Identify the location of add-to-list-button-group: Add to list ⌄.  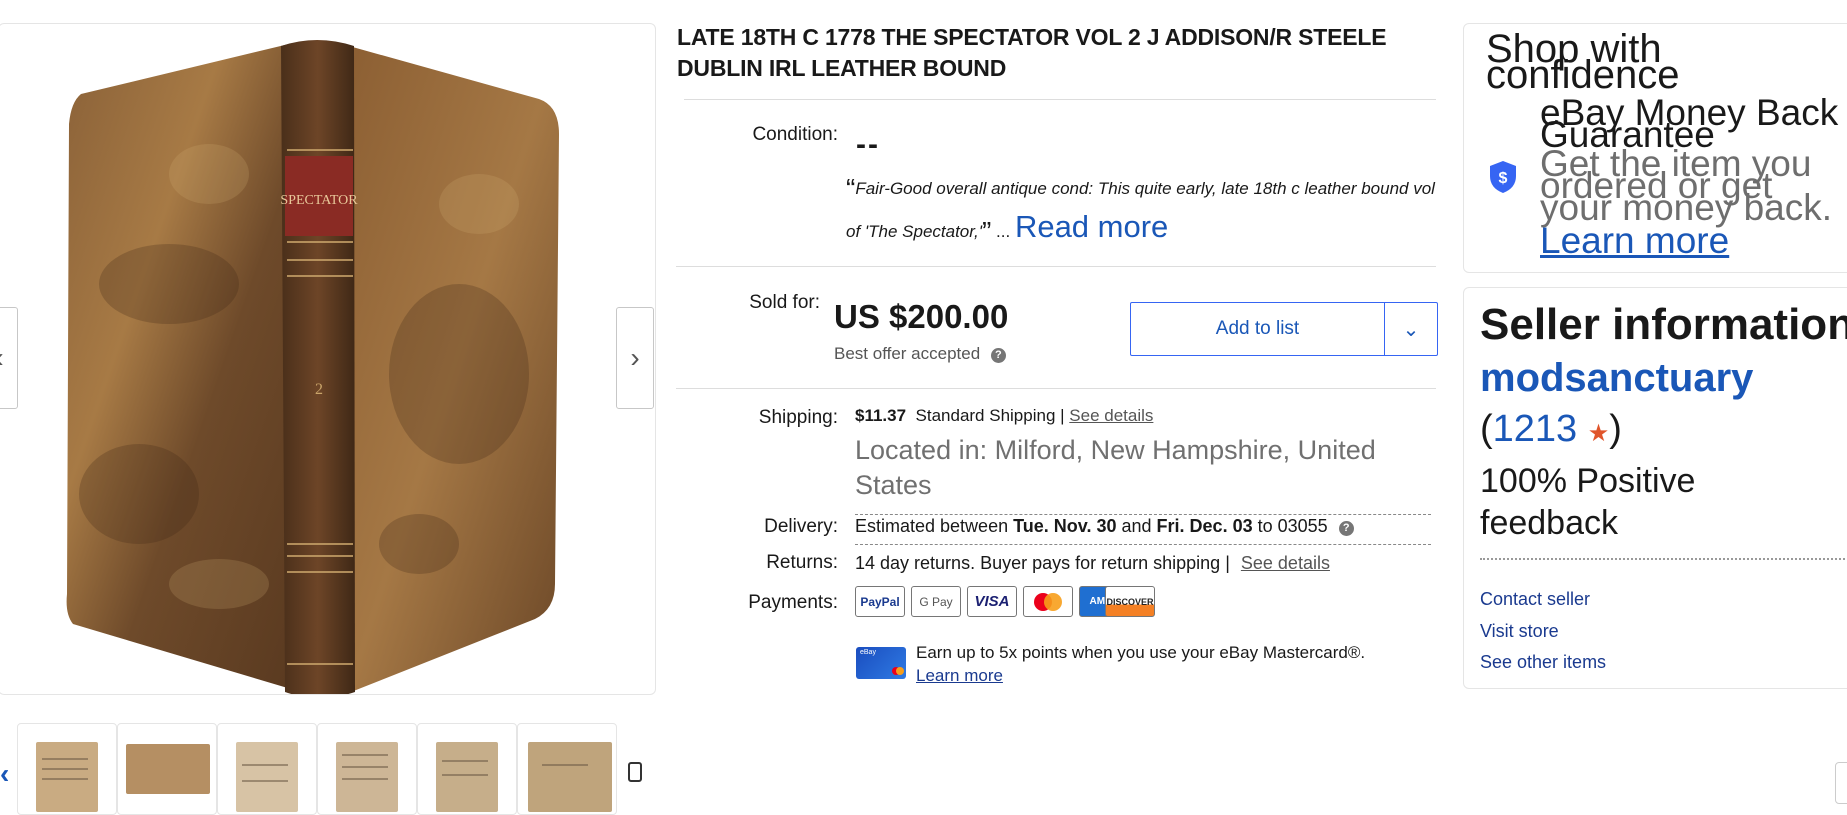
(1284, 329).